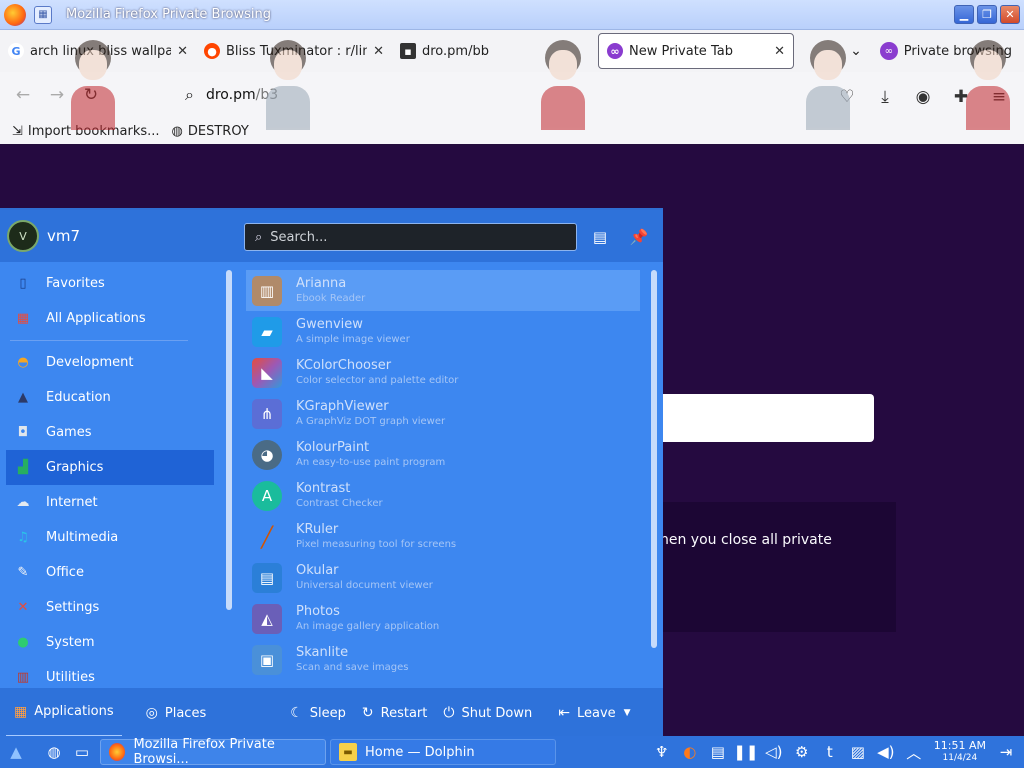 The image size is (1024, 768). Describe the element at coordinates (443, 290) in the screenshot. I see `app-arianna: ▥ Arianna Ebook Reader` at that location.